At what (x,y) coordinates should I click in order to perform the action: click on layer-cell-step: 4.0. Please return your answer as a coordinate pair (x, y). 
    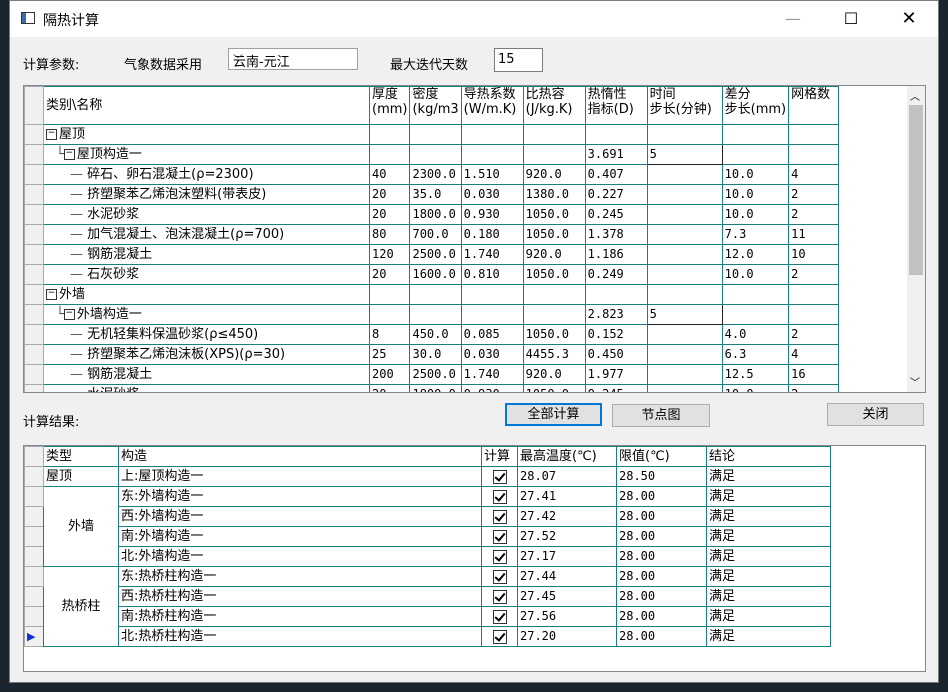
    Looking at the image, I should click on (755, 334).